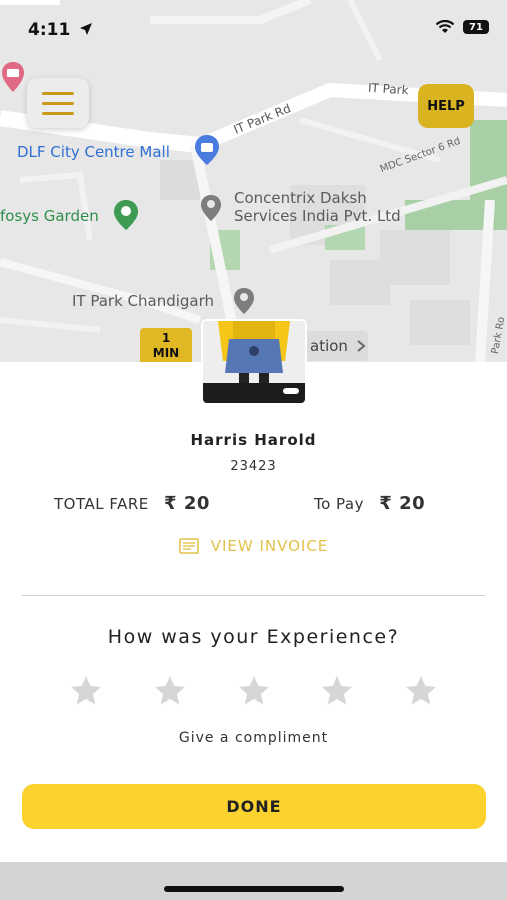 The height and width of the screenshot is (900, 507). What do you see at coordinates (369, 503) in the screenshot?
I see `to-pay: To Pay ₹ 20` at bounding box center [369, 503].